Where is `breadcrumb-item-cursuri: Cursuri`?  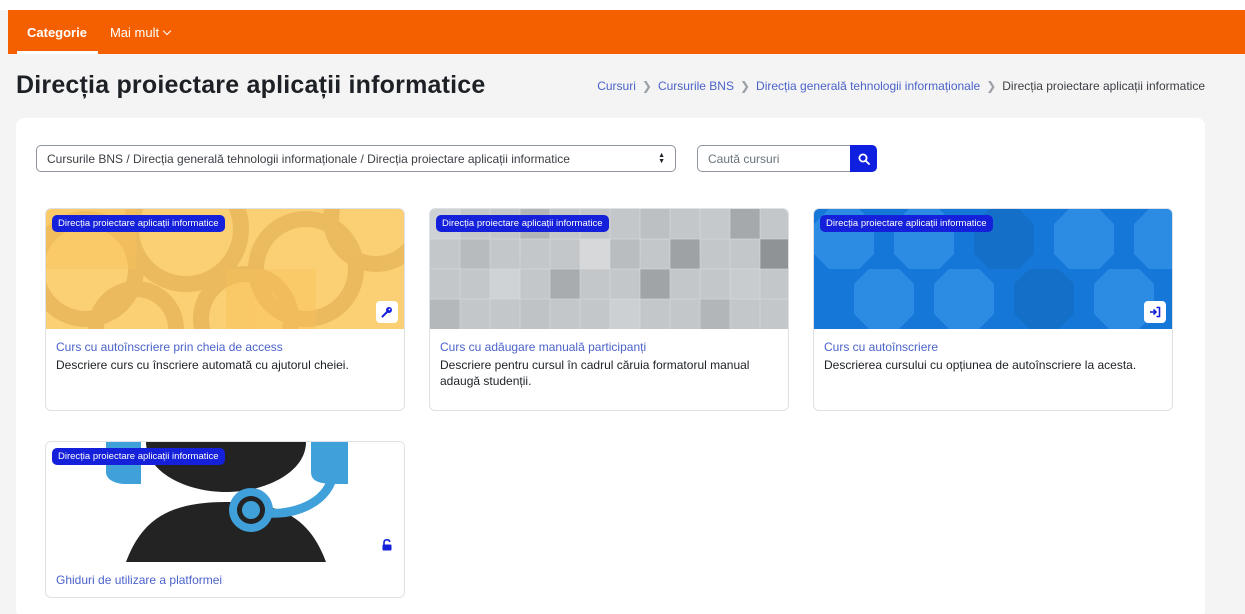 breadcrumb-item-cursuri: Cursuri is located at coordinates (616, 86).